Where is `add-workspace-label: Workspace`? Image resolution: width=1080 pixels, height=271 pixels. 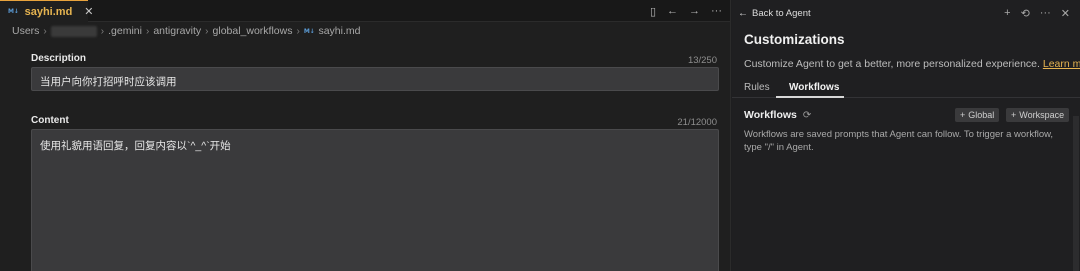 add-workspace-label: Workspace is located at coordinates (1042, 115).